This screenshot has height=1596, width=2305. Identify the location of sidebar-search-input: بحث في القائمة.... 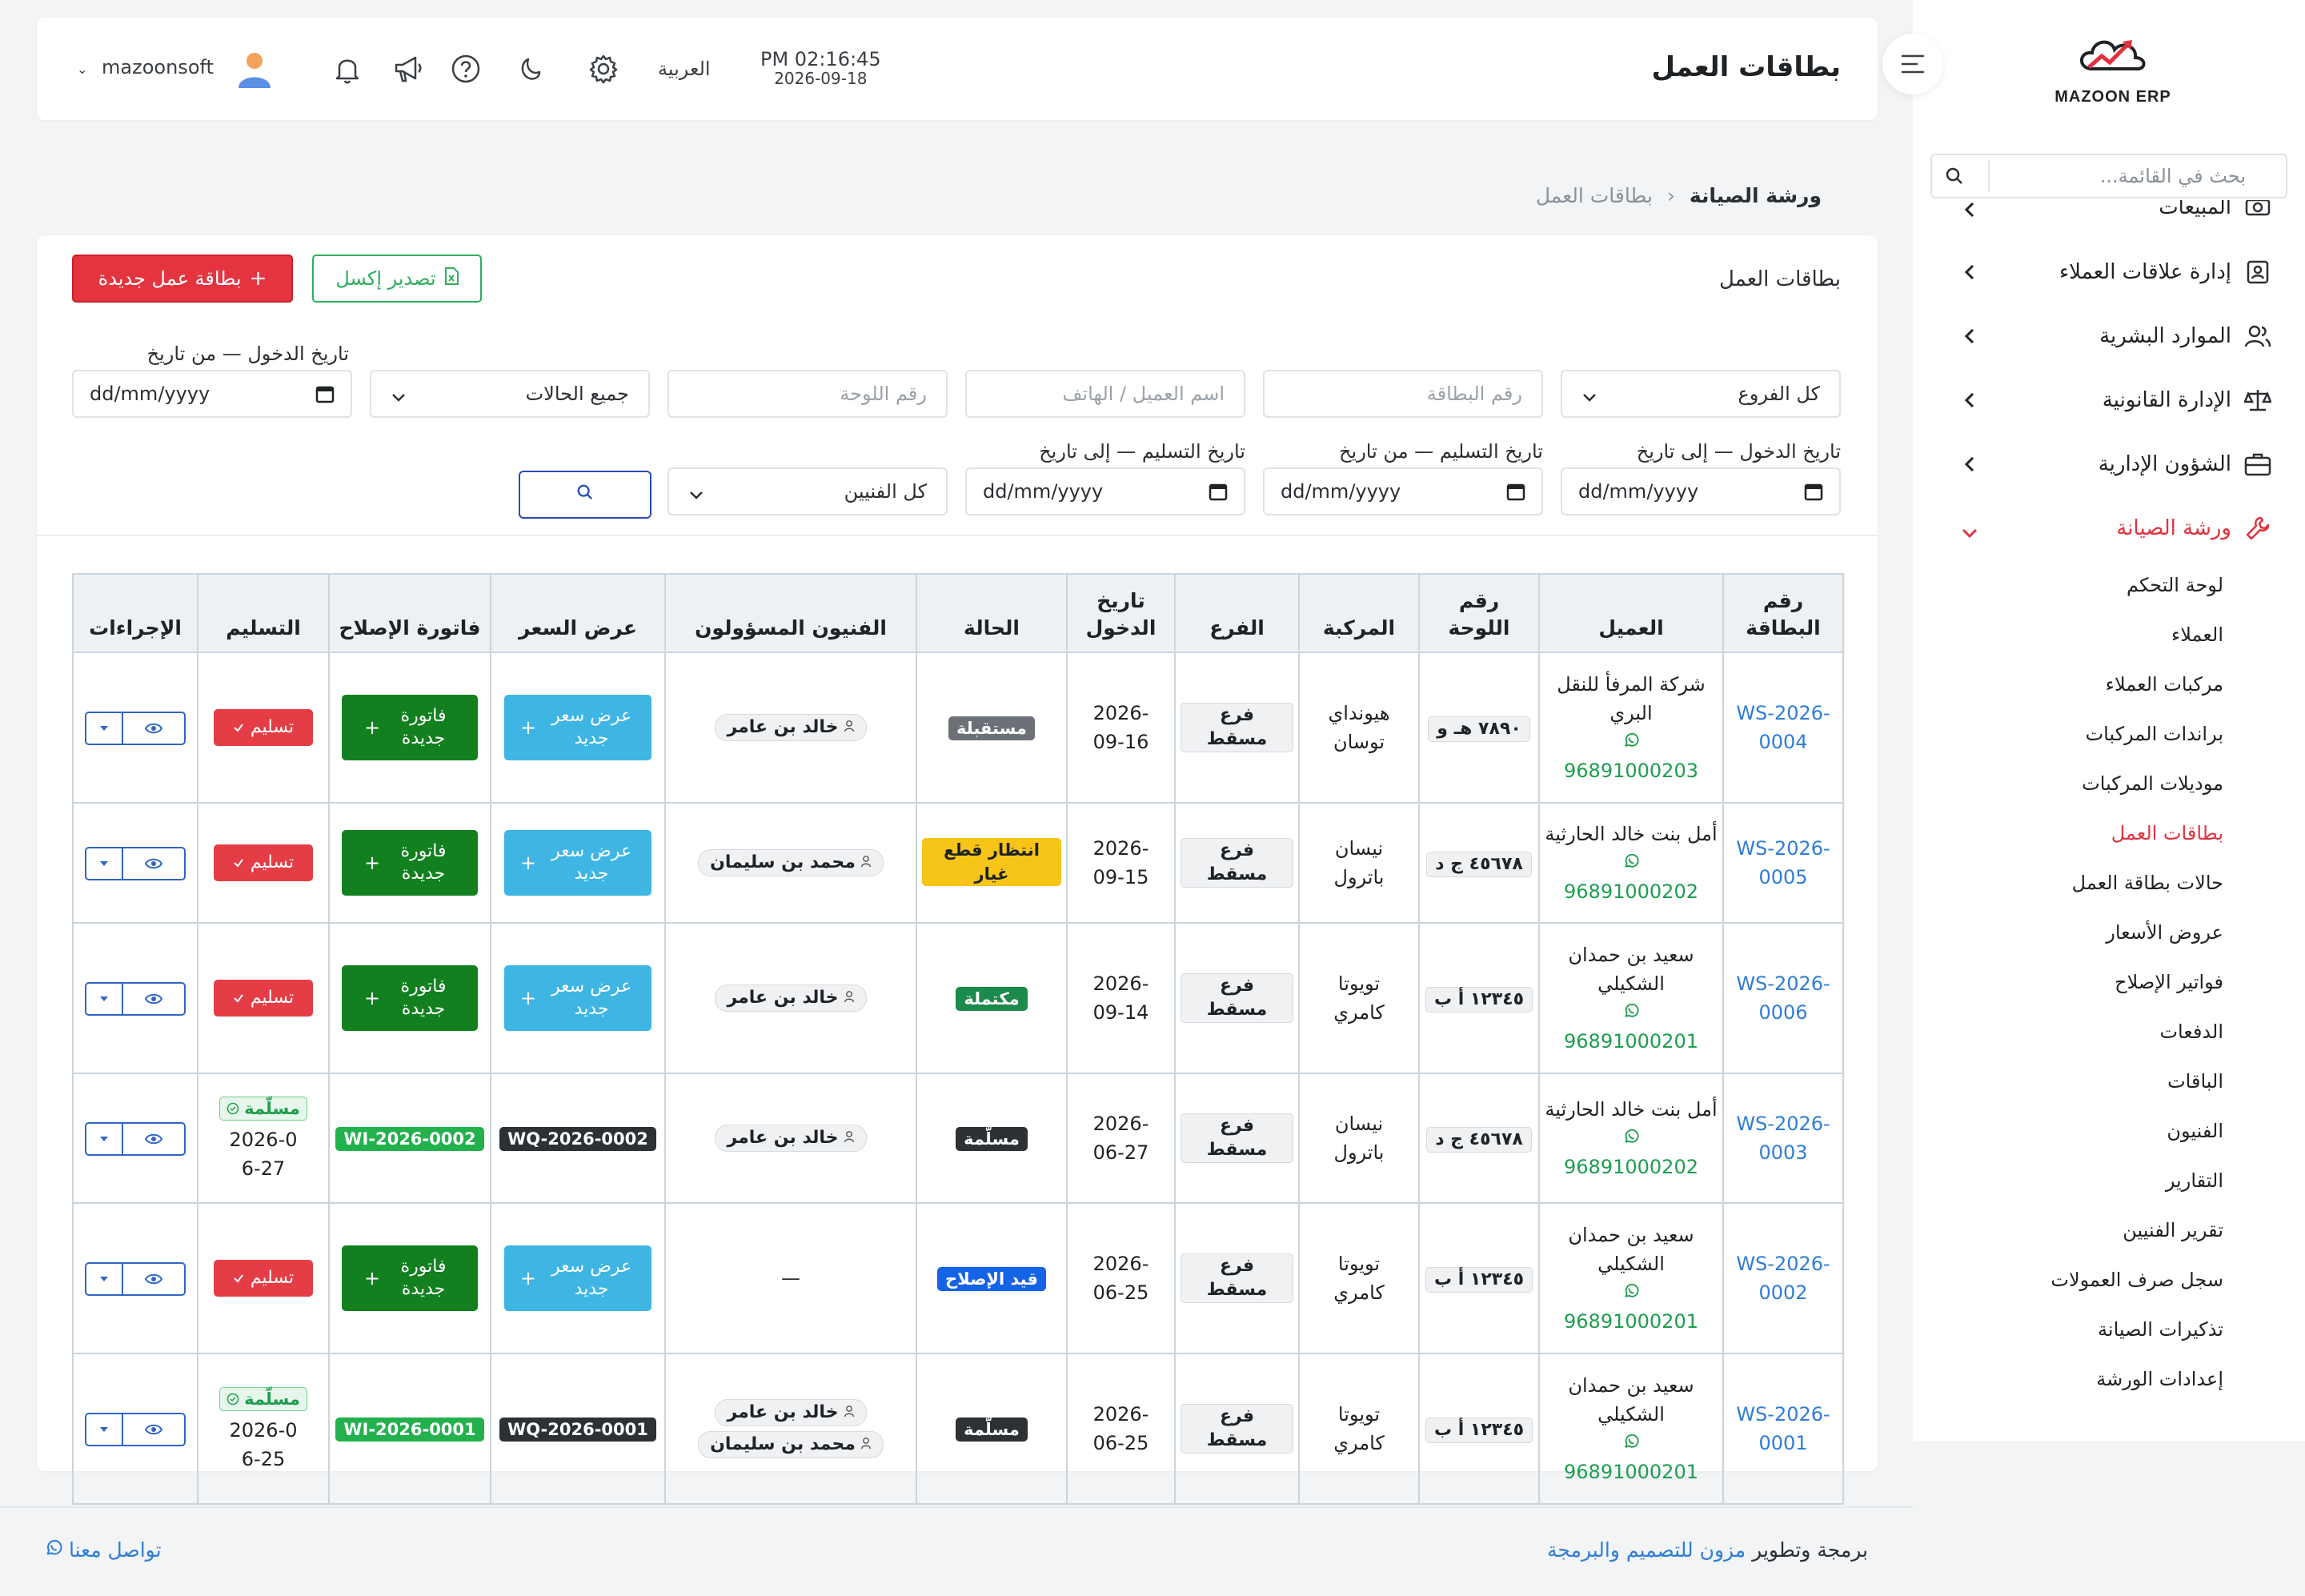
(2108, 176).